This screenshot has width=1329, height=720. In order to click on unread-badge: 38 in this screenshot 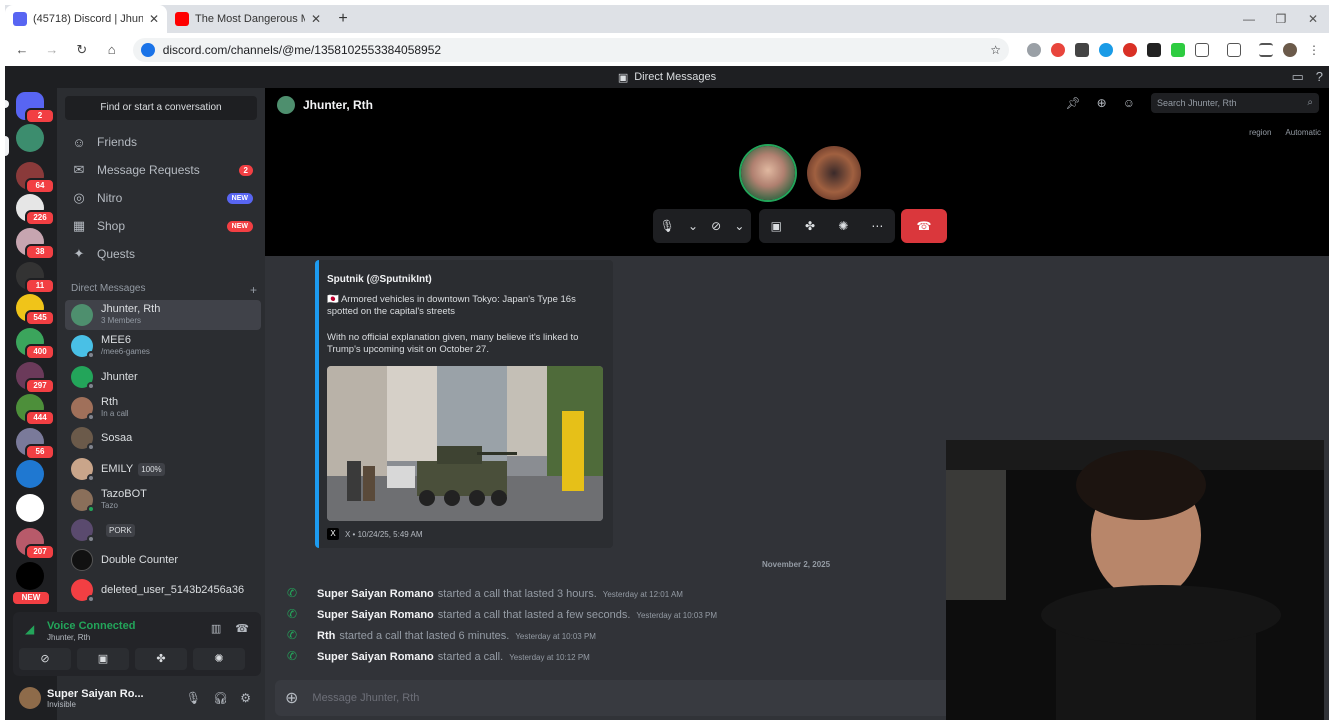, I will do `click(40, 252)`.